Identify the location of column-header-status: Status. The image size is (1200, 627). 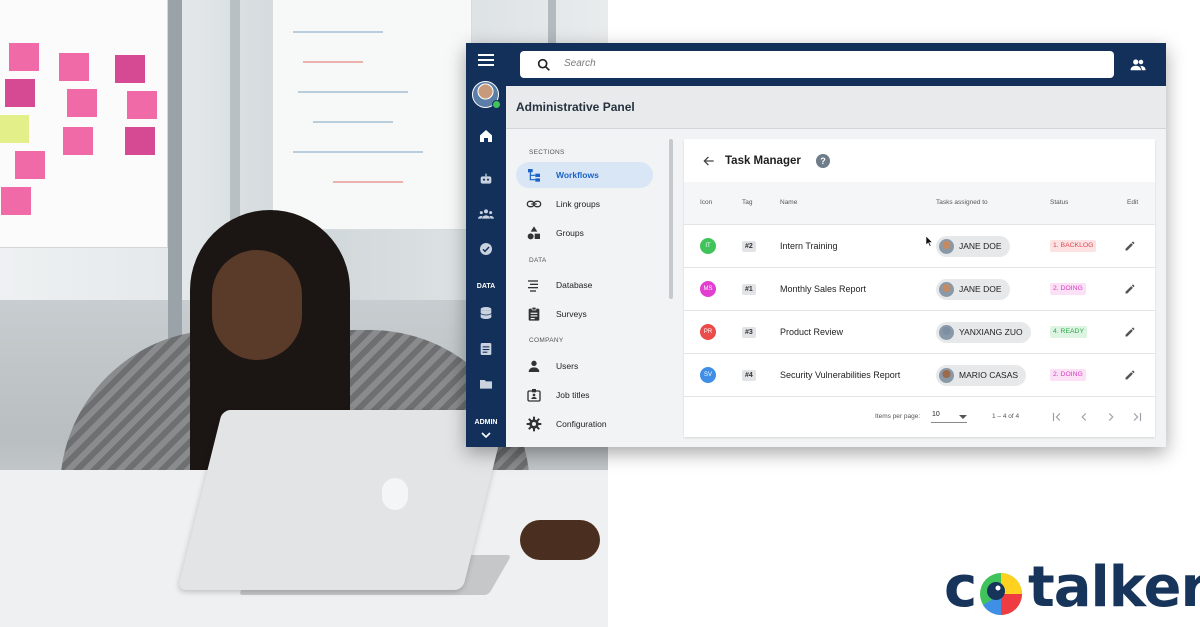
(1059, 202).